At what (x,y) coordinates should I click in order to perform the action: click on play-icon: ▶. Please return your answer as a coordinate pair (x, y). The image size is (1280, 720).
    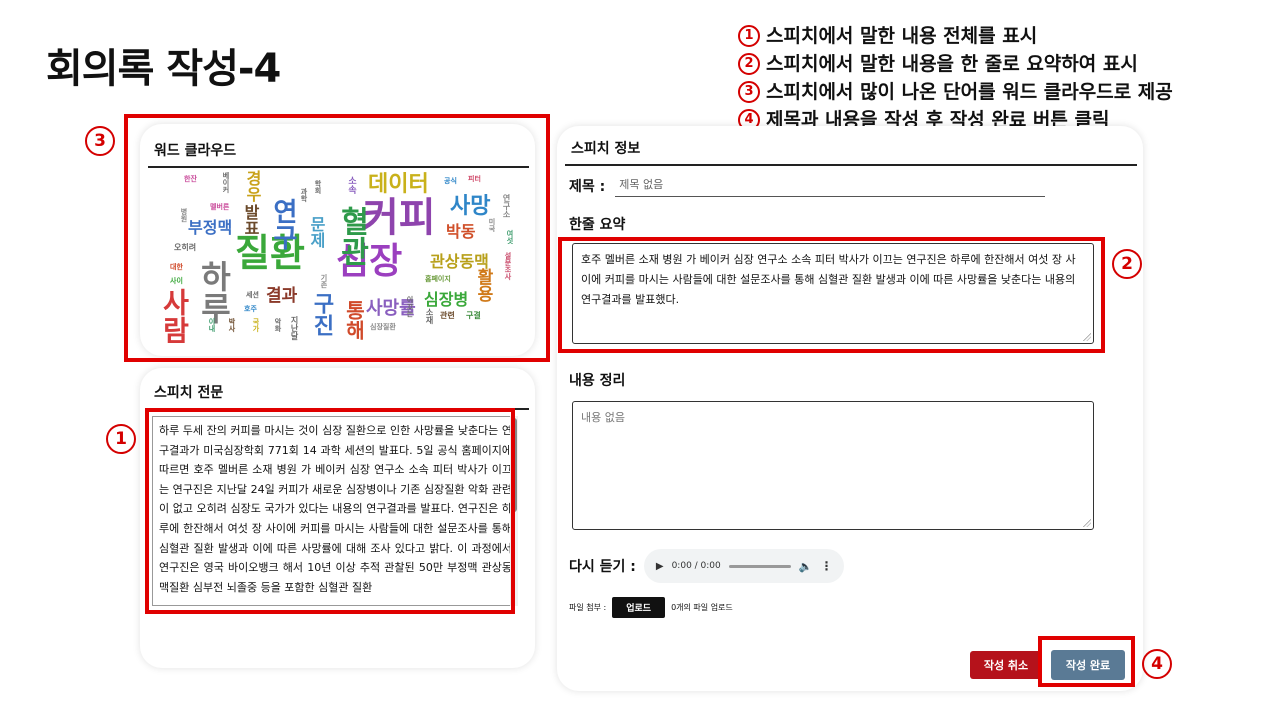
    Looking at the image, I should click on (660, 566).